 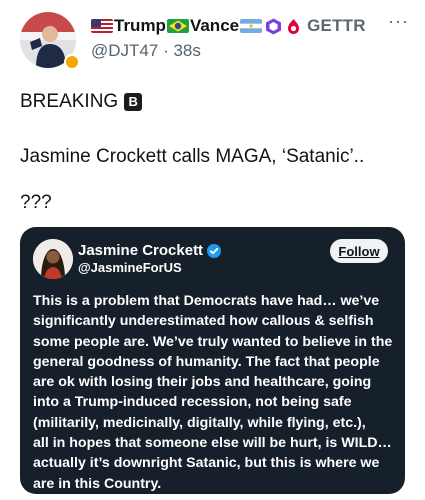 I want to click on more-options-icon: ···, so click(x=398, y=21).